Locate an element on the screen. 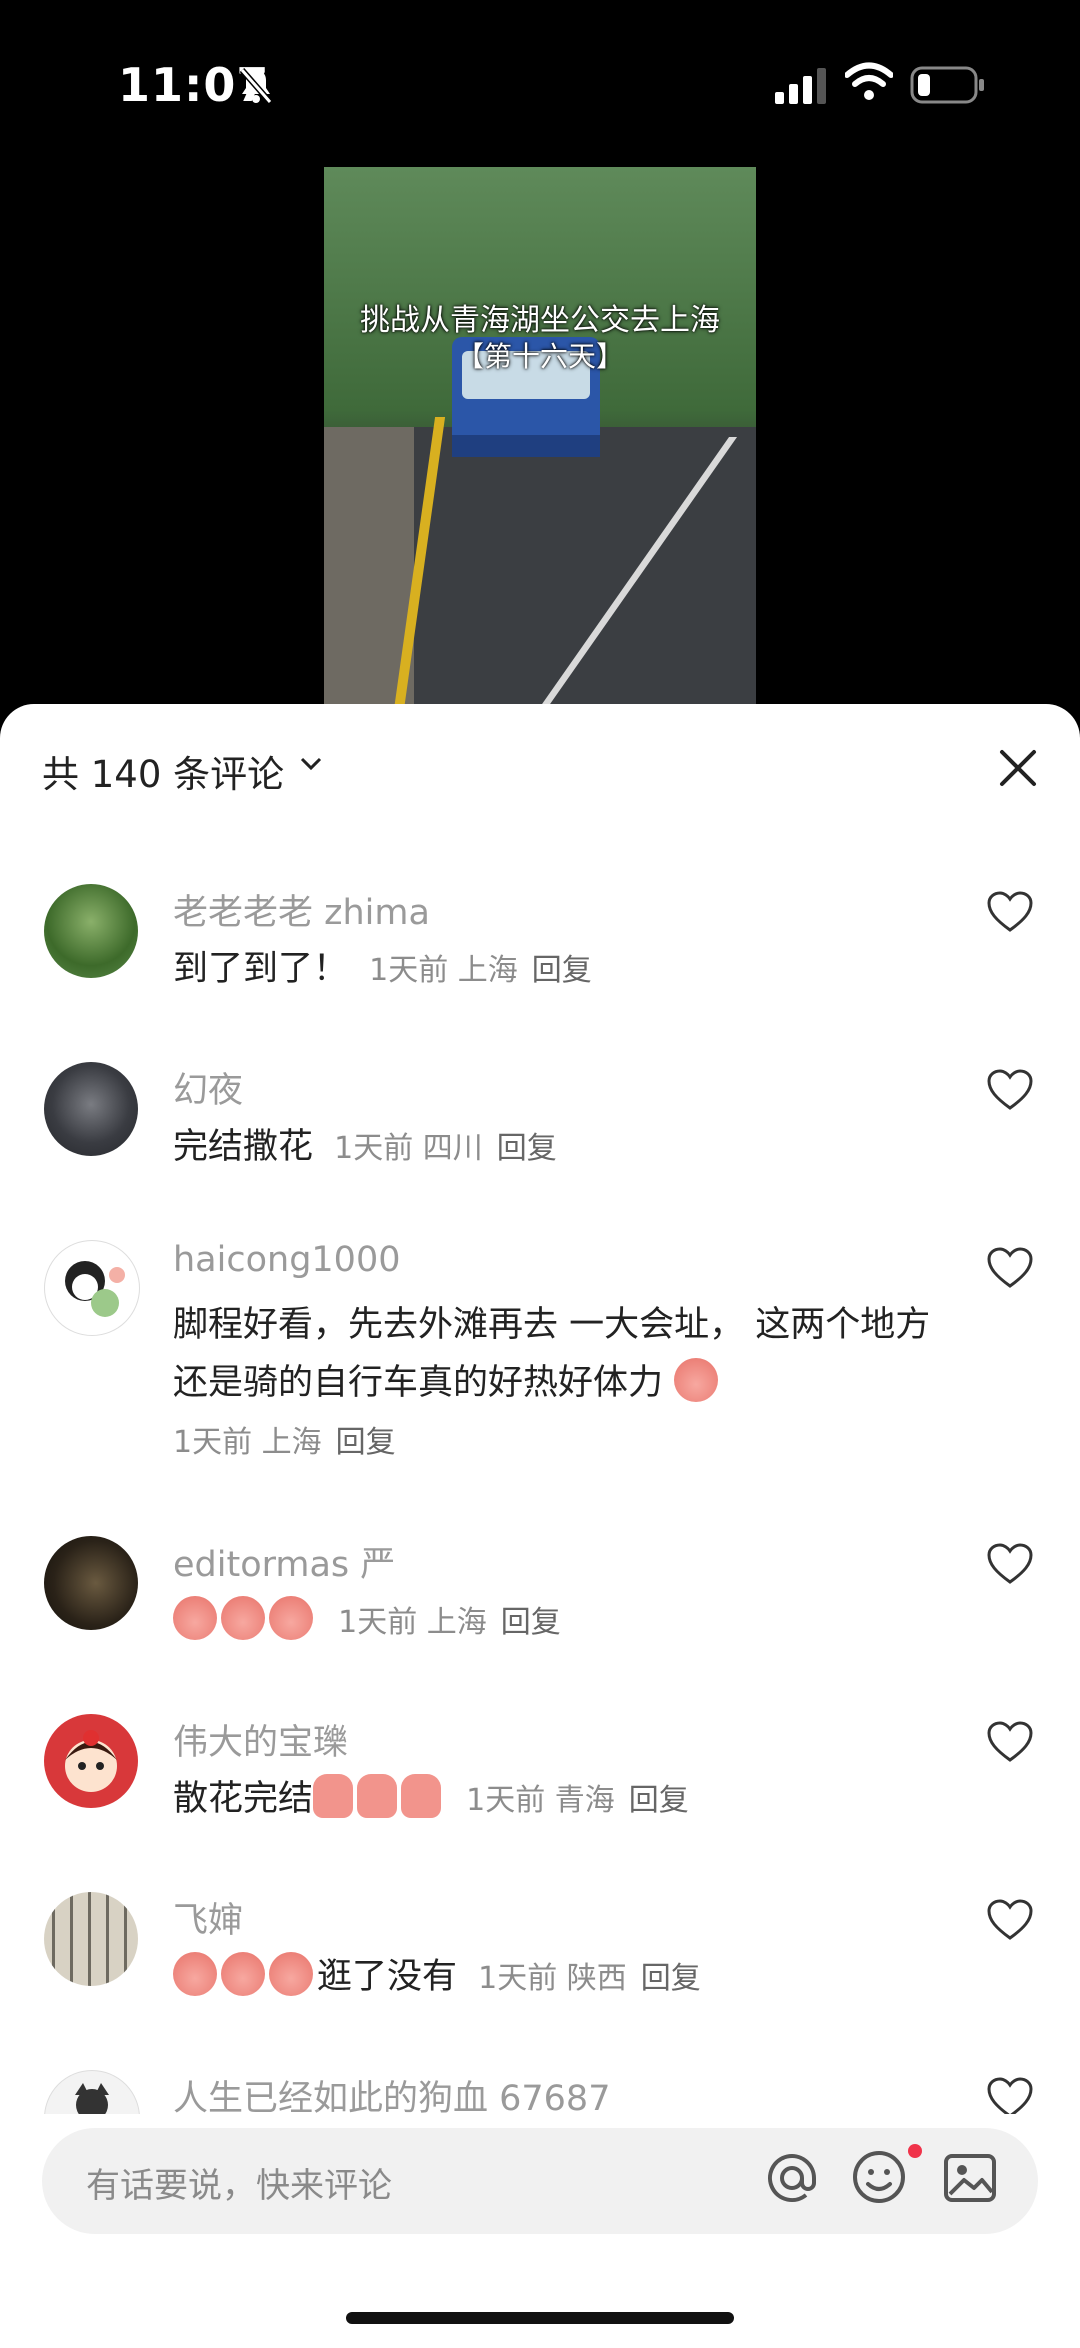 The width and height of the screenshot is (1080, 2348). wifi-icon is located at coordinates (869, 81).